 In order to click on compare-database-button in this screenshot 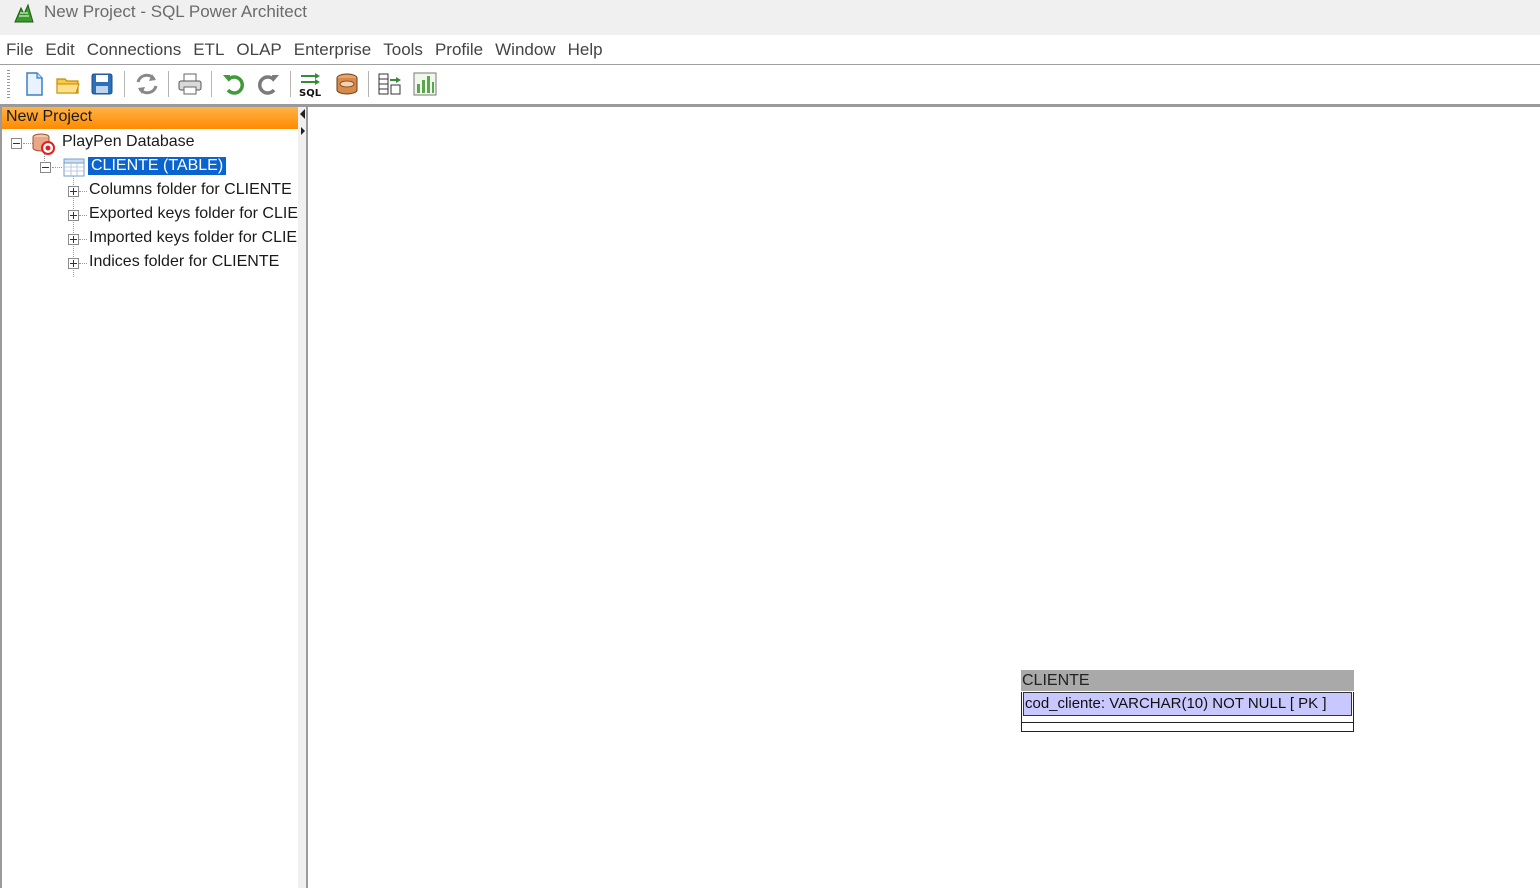, I will do `click(347, 84)`.